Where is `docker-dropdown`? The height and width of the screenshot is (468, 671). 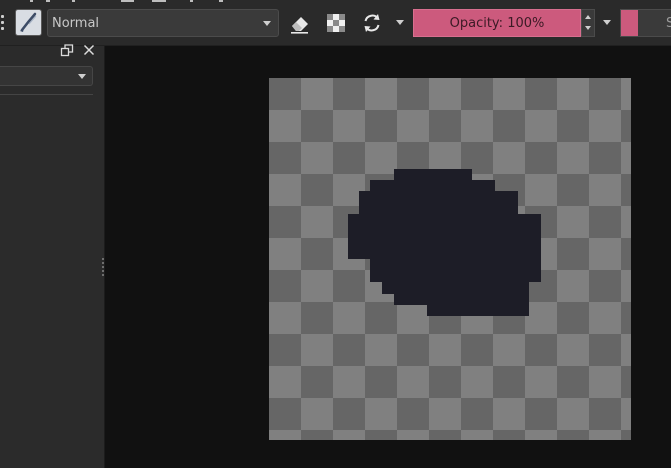 docker-dropdown is located at coordinates (46, 76).